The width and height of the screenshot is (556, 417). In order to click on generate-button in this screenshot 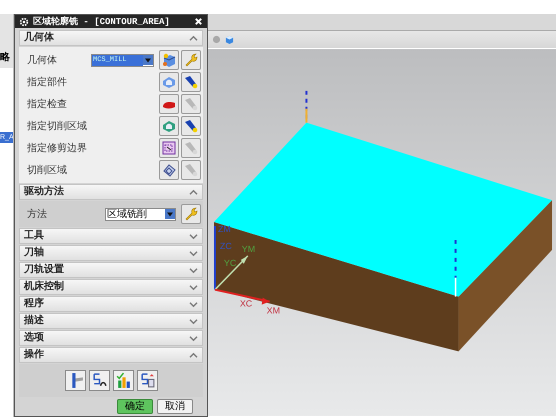, I will do `click(75, 381)`.